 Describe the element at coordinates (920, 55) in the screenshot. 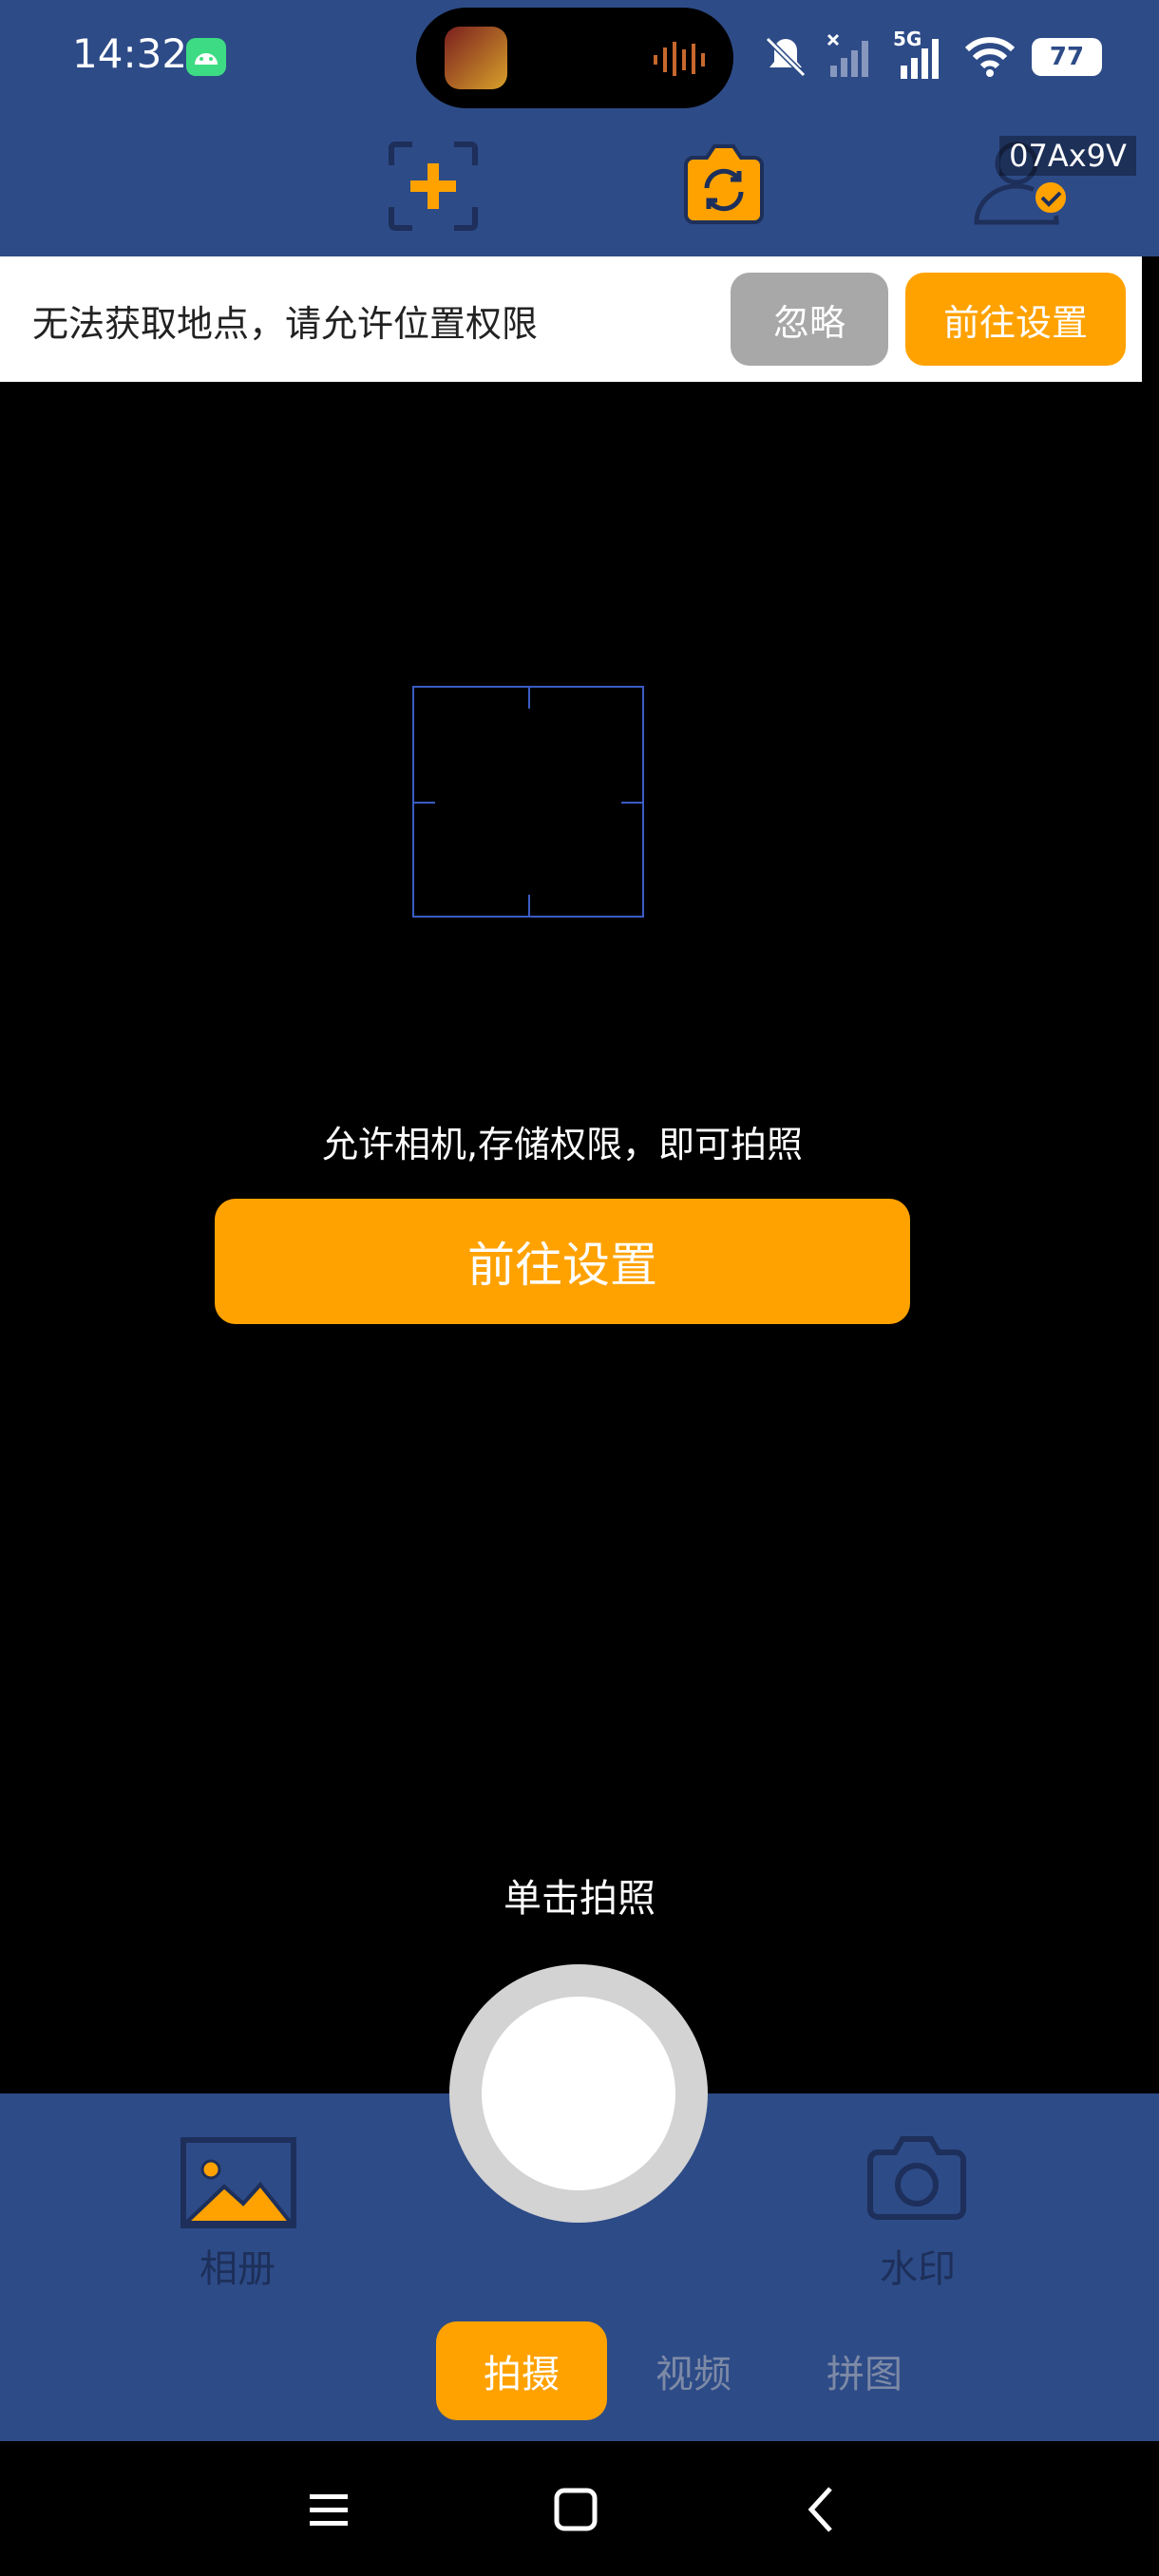

I see `signal-icon: 5G` at that location.